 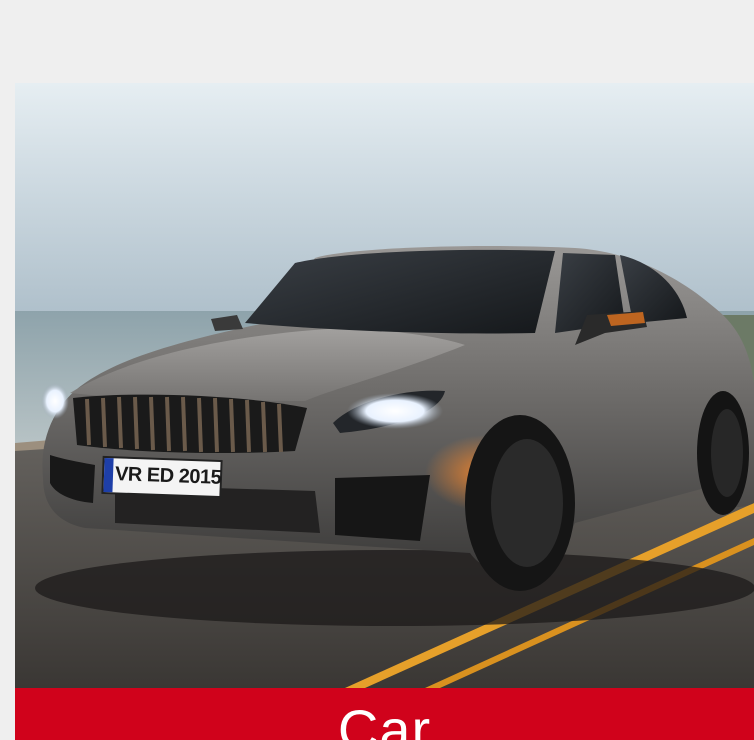 I want to click on front-wheel-rim, so click(x=527, y=503).